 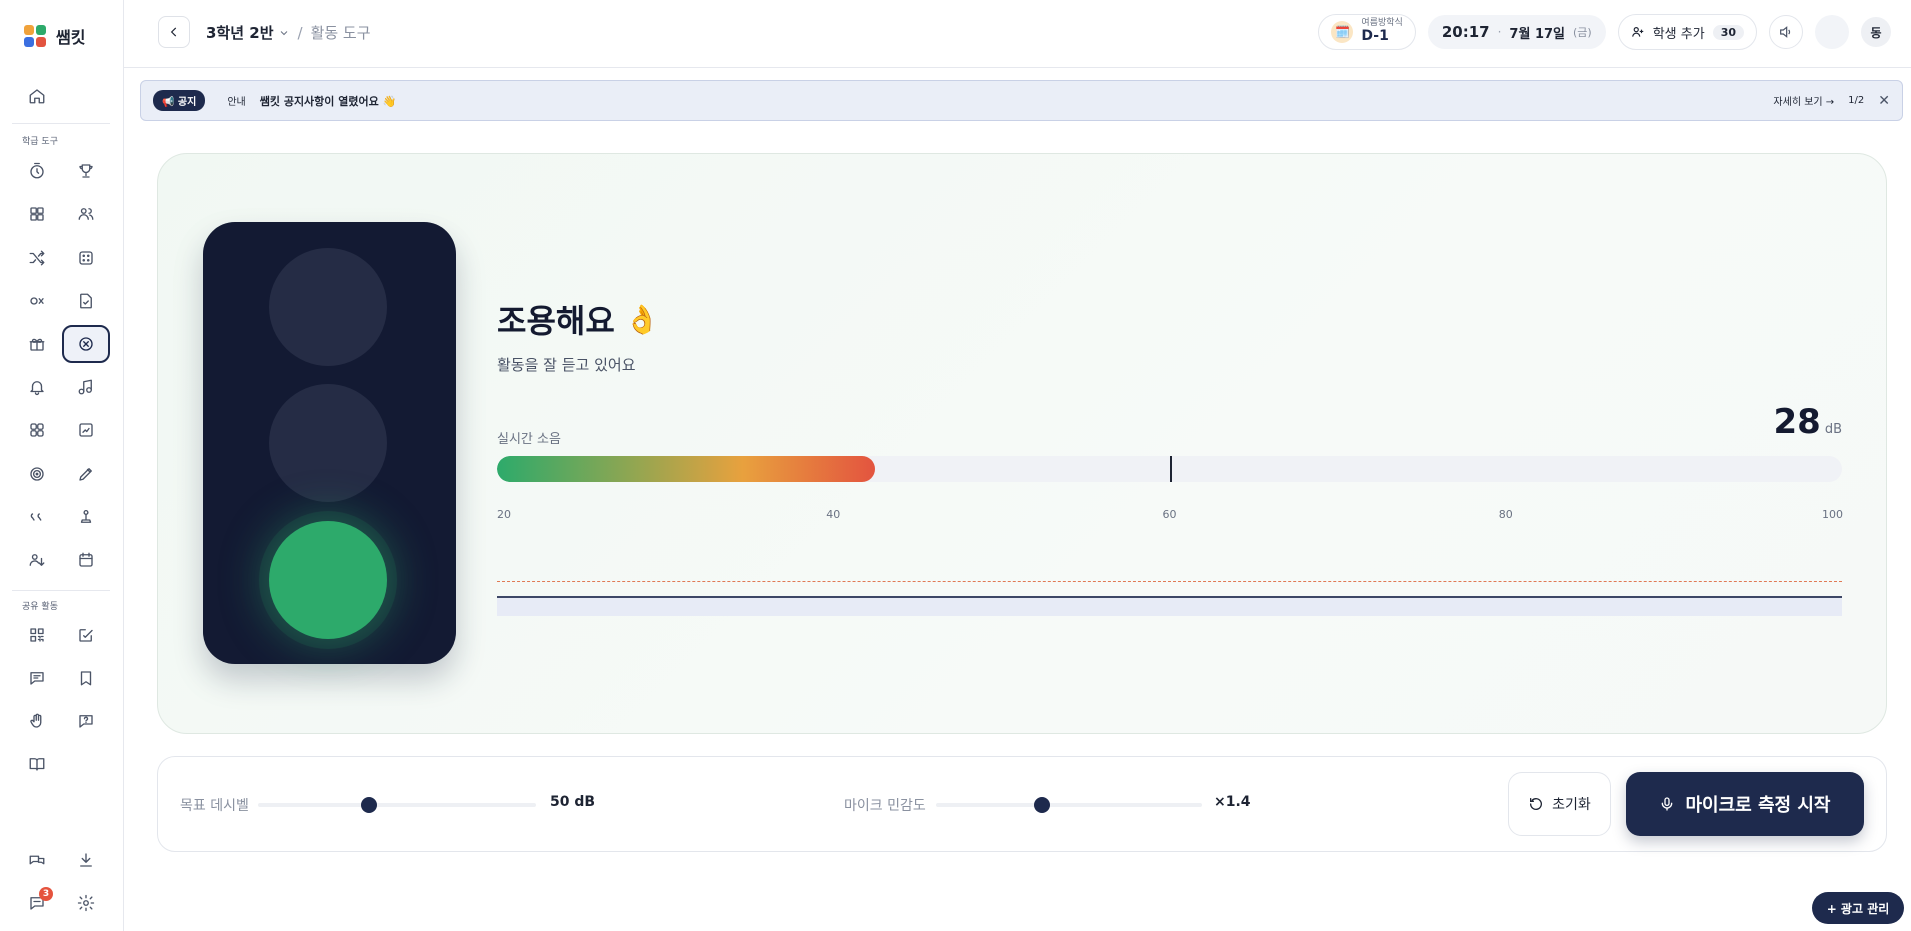 I want to click on mic-sensitivity-slider-thumb, so click(x=1042, y=805).